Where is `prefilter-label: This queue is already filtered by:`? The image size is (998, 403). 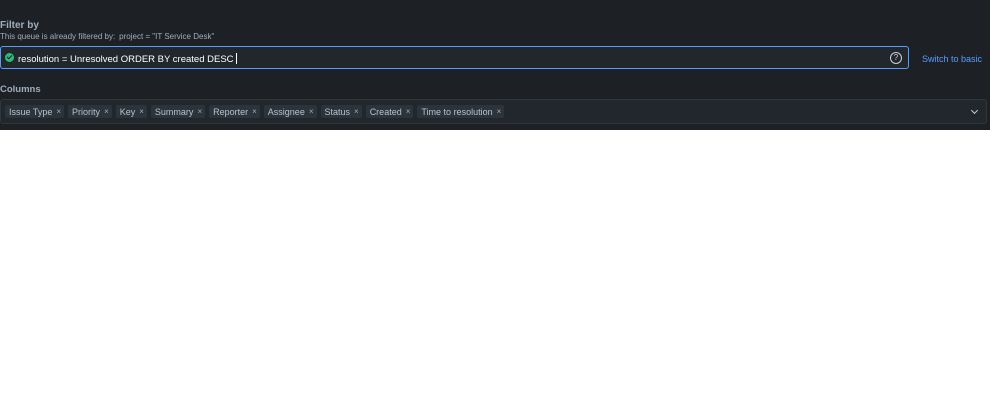
prefilter-label: This queue is already filtered by: is located at coordinates (58, 36).